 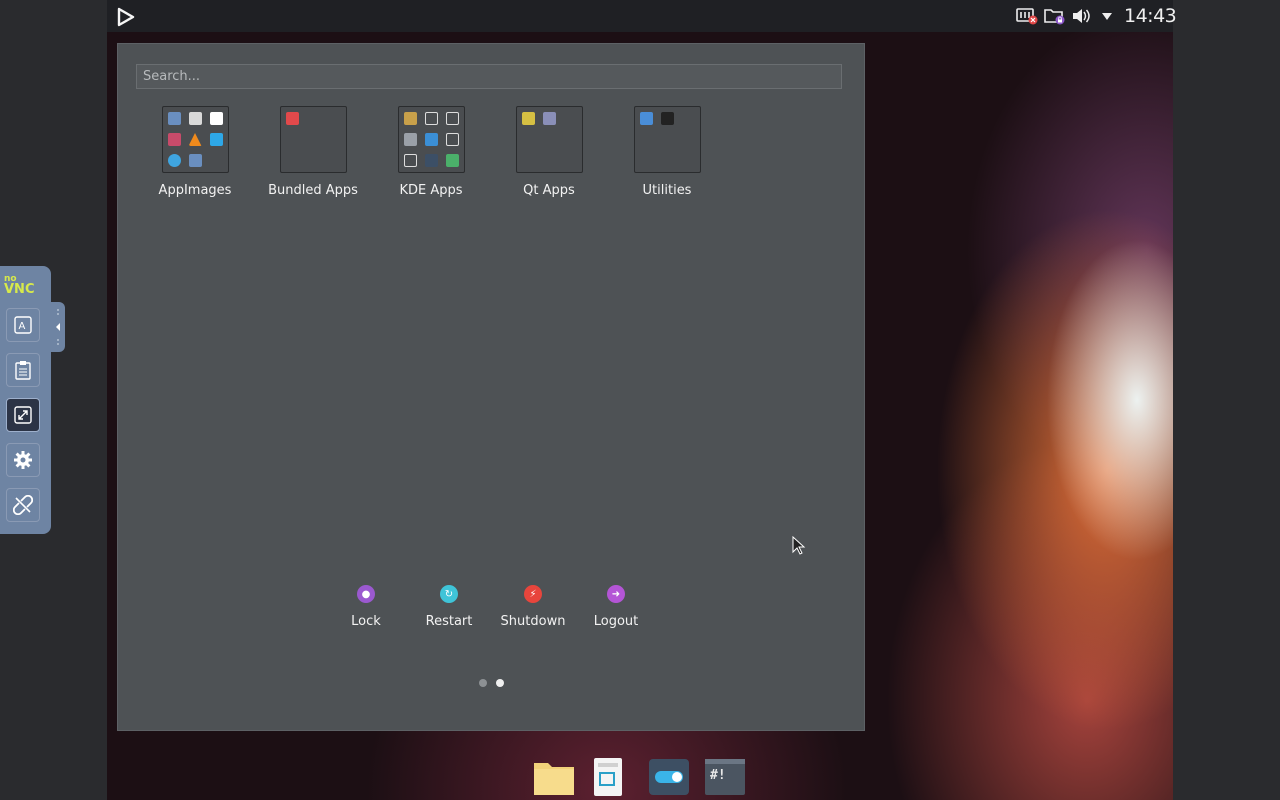 I want to click on folder-label: KDE Apps, so click(x=431, y=190).